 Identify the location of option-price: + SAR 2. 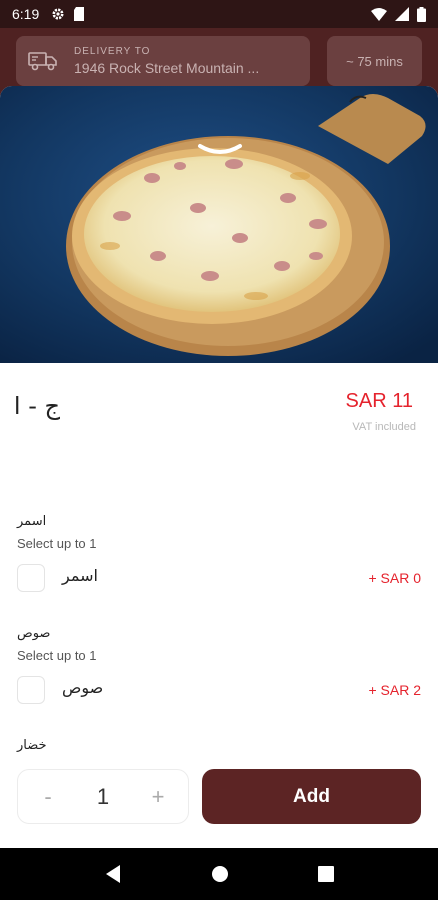
(394, 690).